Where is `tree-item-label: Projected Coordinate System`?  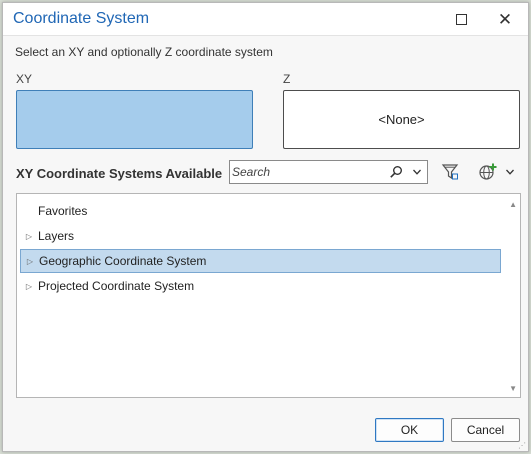 tree-item-label: Projected Coordinate System is located at coordinates (116, 286).